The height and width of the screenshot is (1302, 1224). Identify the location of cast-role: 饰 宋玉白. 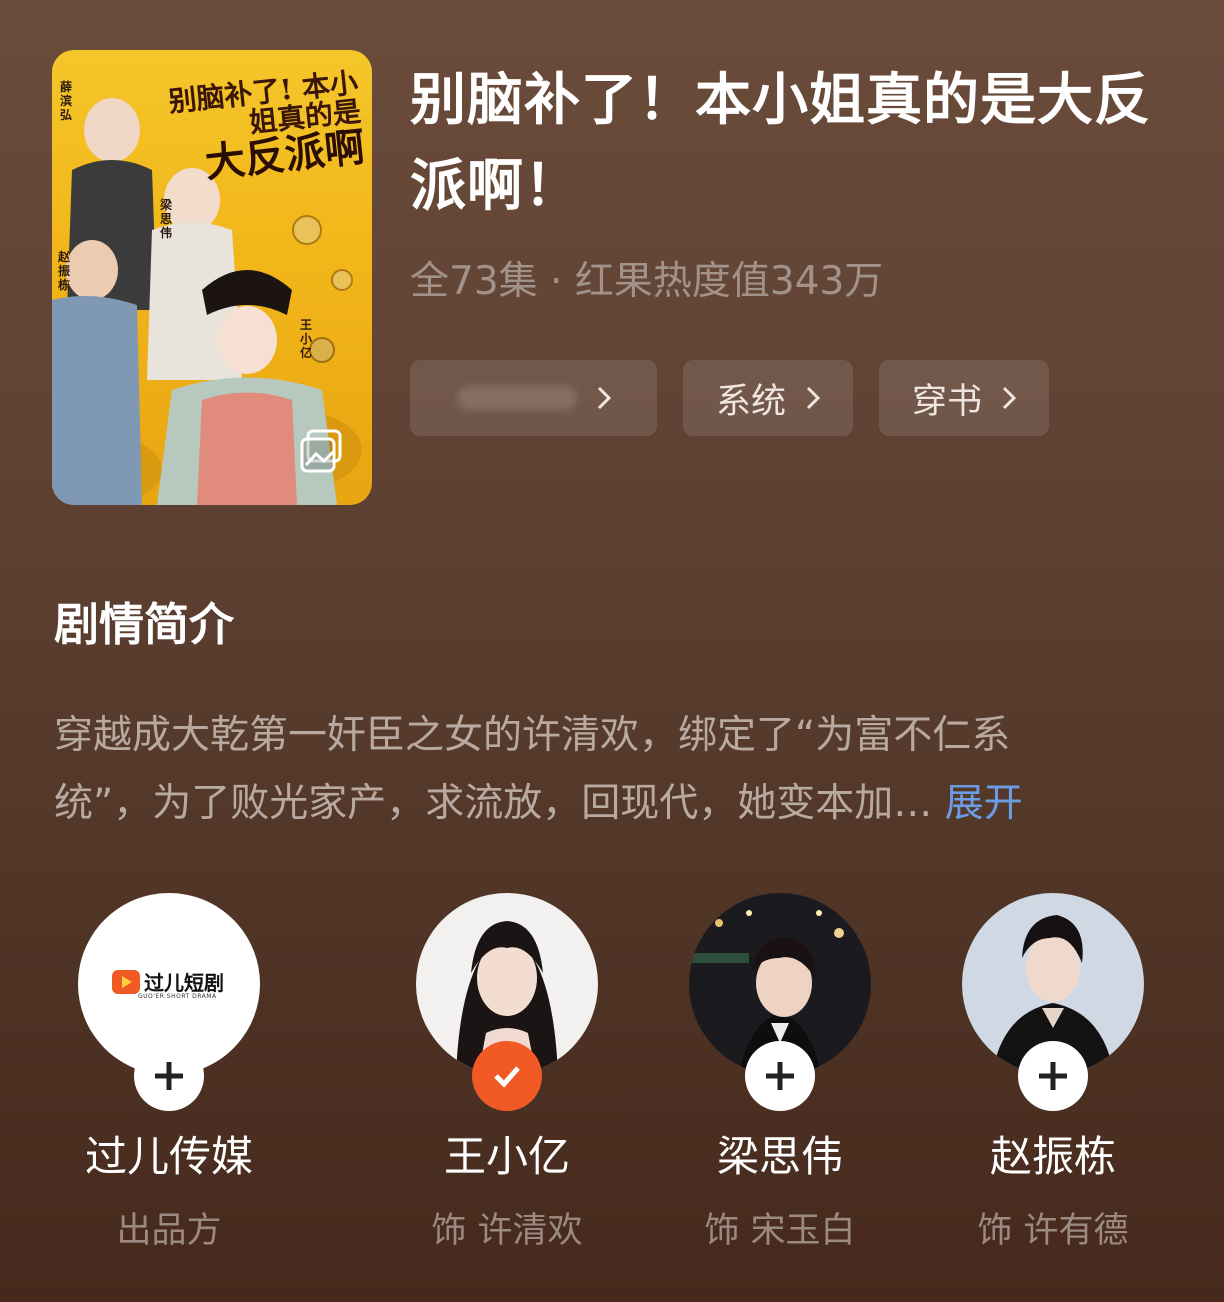
(780, 1231).